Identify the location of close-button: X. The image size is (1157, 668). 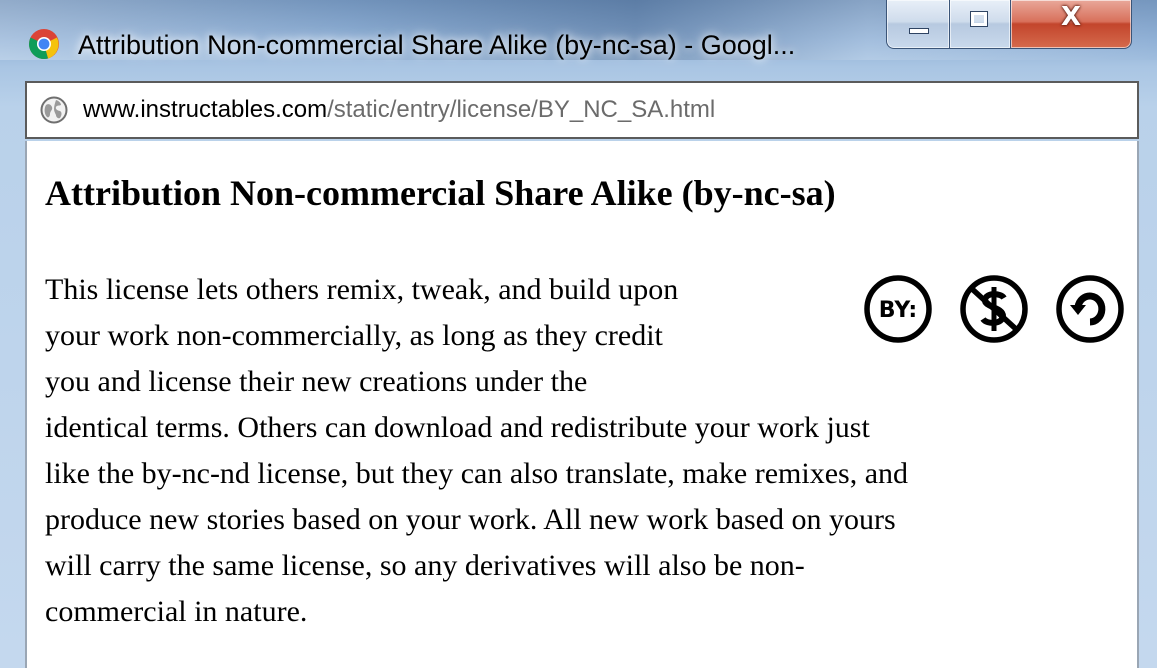
(1071, 24).